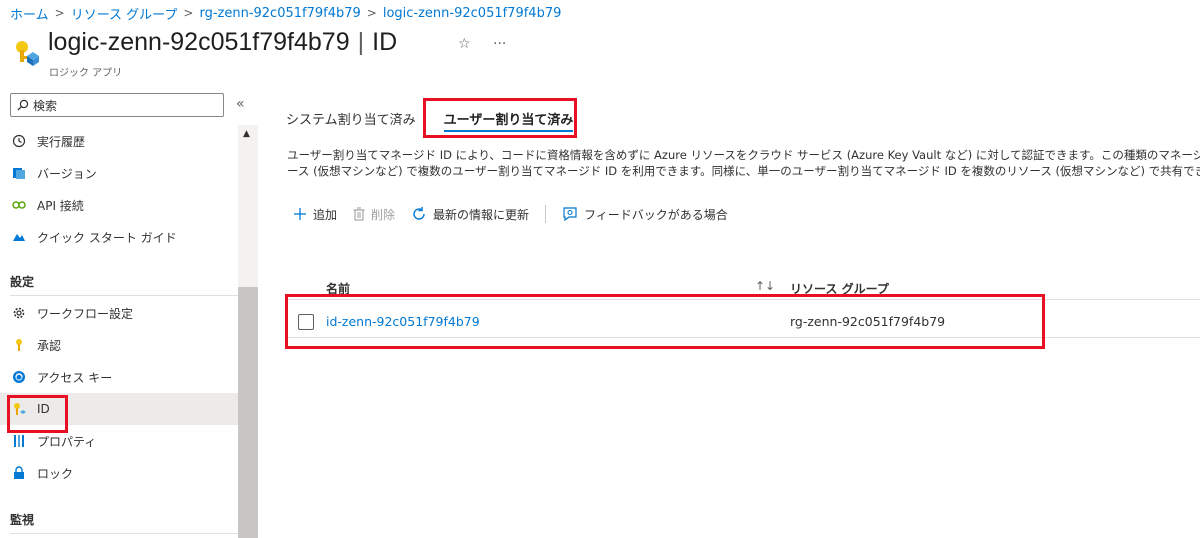 The width and height of the screenshot is (1200, 538). I want to click on page-name: ID, so click(385, 42).